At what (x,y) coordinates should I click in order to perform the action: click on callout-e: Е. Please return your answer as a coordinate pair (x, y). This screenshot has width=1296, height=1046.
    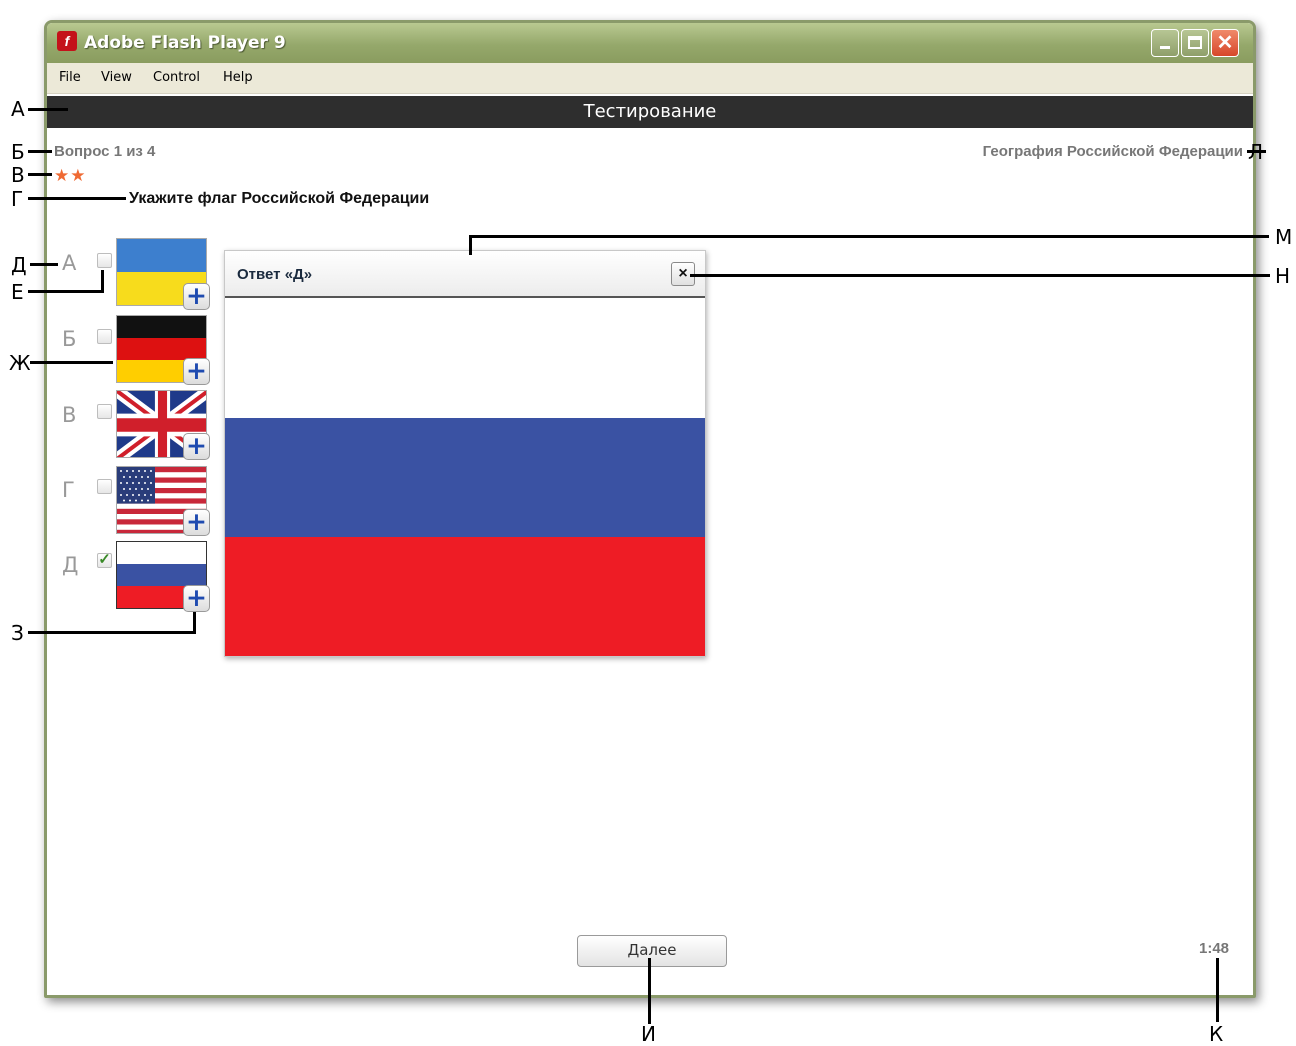
    Looking at the image, I should click on (17, 292).